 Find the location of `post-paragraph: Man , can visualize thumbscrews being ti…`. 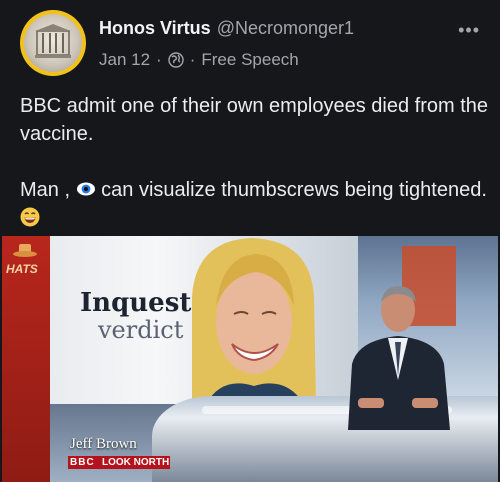

post-paragraph: Man , can visualize thumbscrews being ti… is located at coordinates (255, 204).